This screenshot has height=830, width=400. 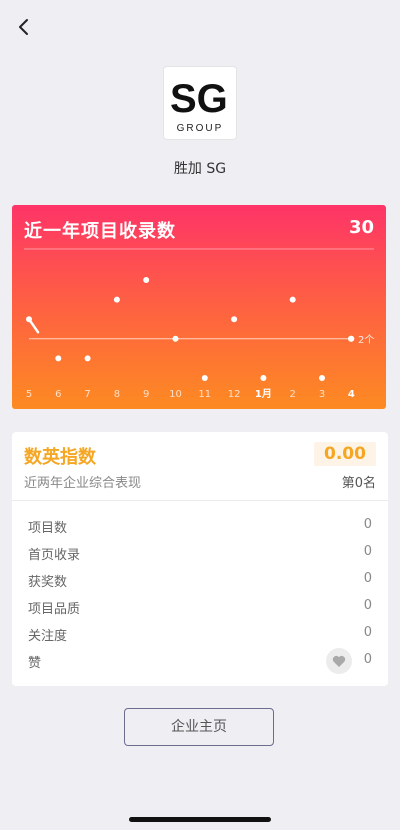 What do you see at coordinates (35, 663) in the screenshot?
I see `metric-label: 赞` at bounding box center [35, 663].